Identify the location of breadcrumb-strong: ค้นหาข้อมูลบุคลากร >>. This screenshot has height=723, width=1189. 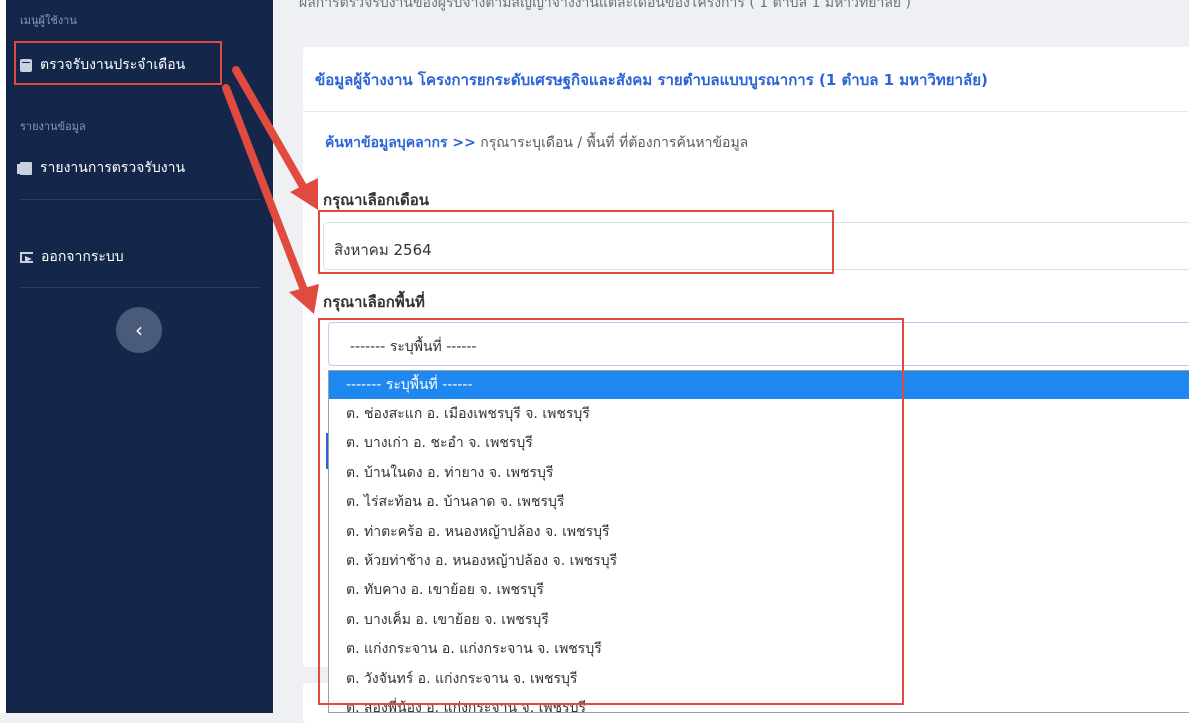
(400, 143).